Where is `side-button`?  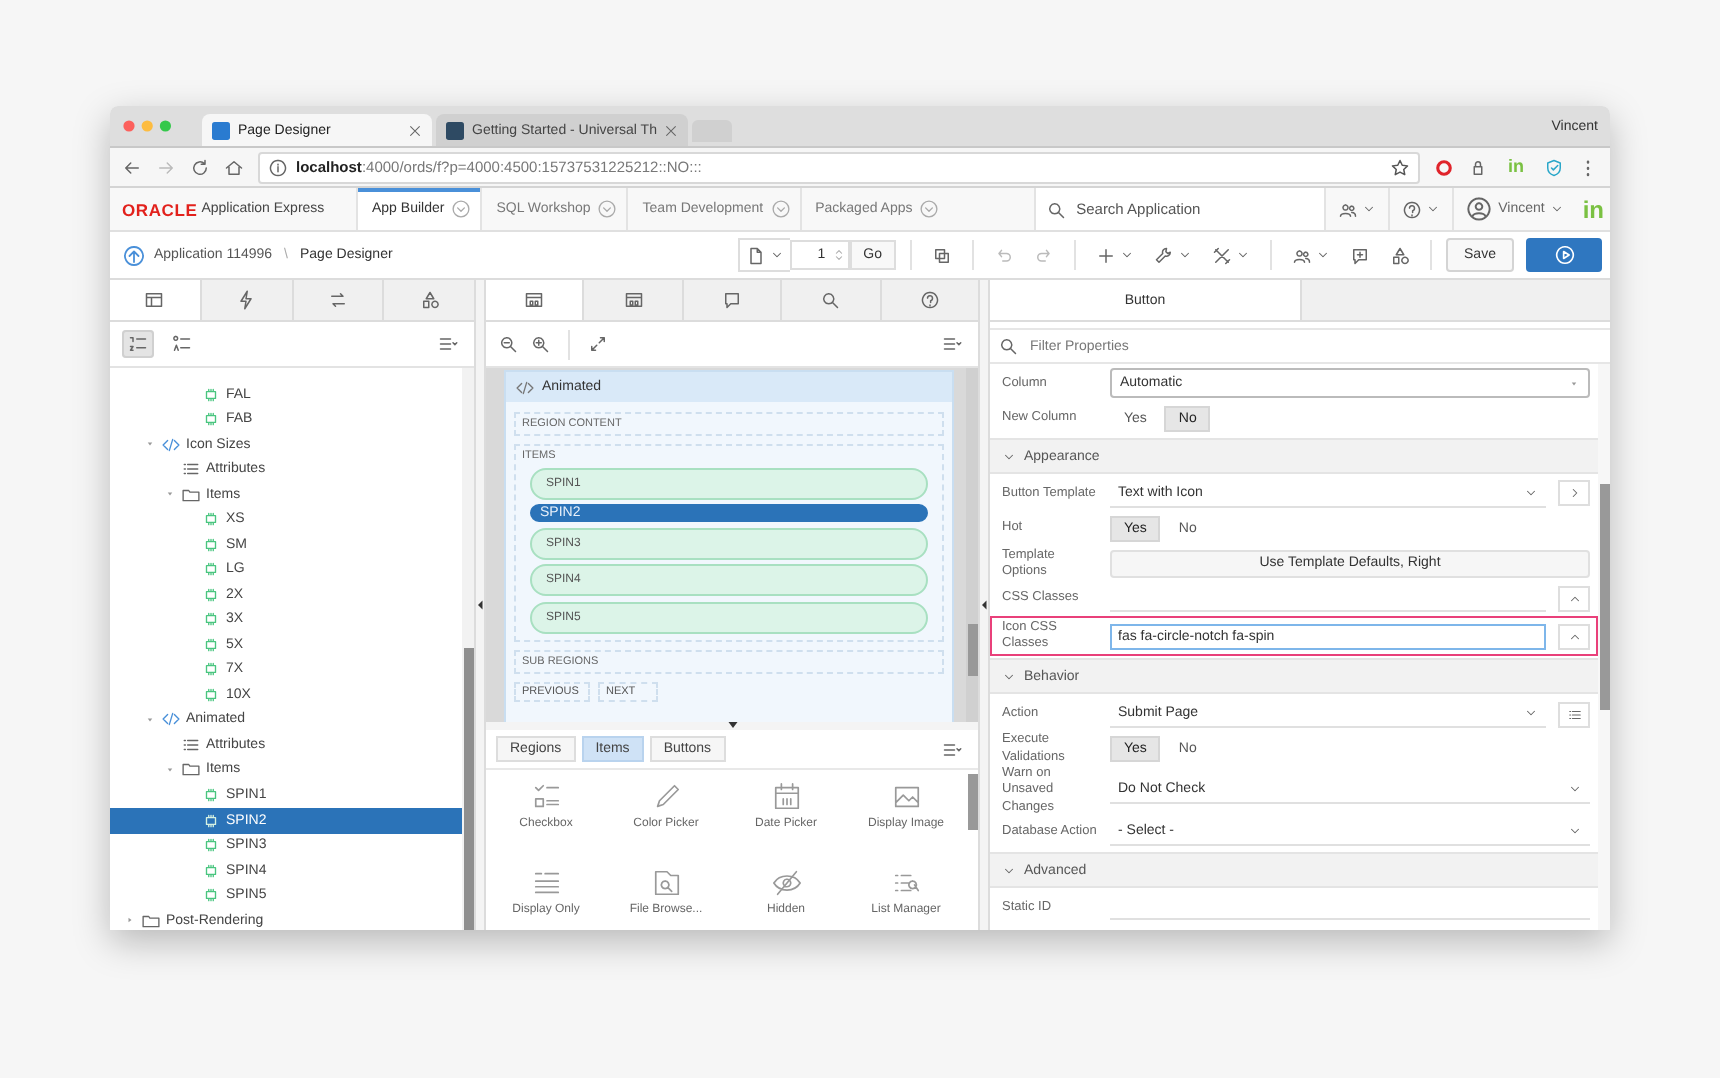 side-button is located at coordinates (1574, 714).